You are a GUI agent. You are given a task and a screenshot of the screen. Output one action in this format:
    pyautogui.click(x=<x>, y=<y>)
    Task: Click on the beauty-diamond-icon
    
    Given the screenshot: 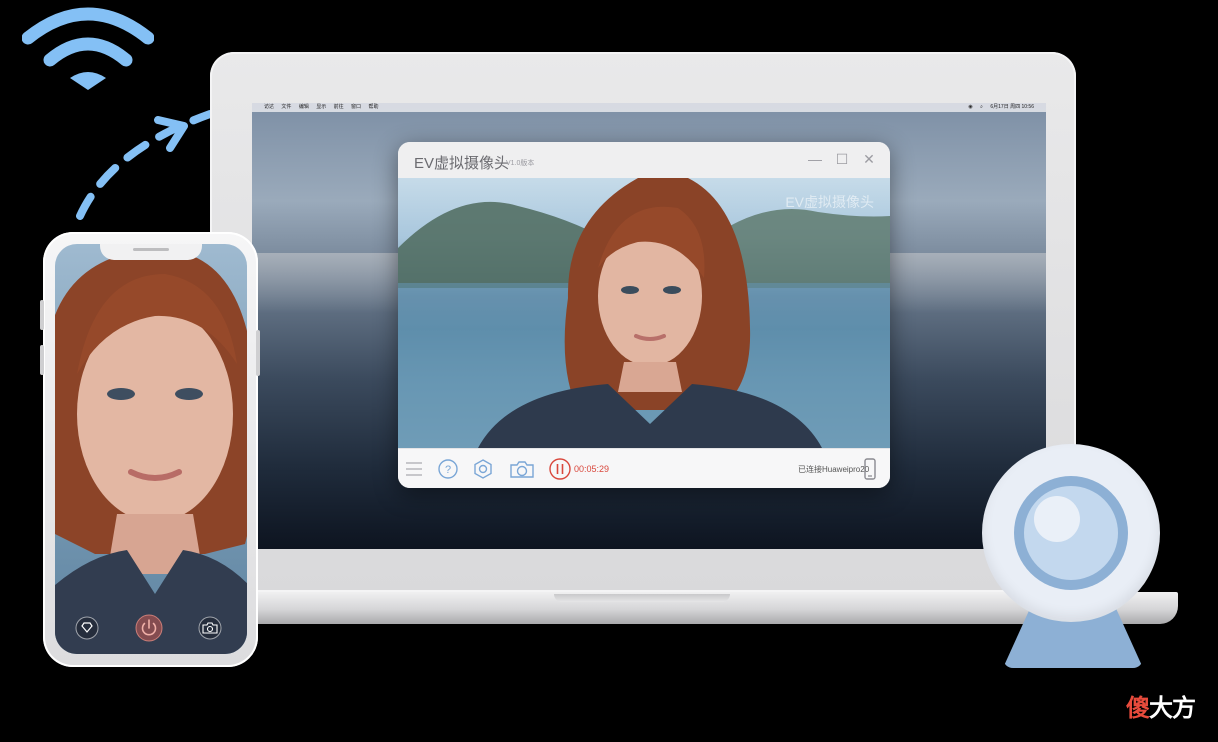 What is the action you would take?
    pyautogui.click(x=87, y=628)
    